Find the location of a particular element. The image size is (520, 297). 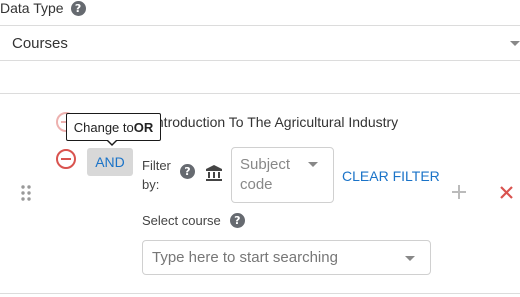

subject-code-placeholder: Subject code is located at coordinates (265, 174).